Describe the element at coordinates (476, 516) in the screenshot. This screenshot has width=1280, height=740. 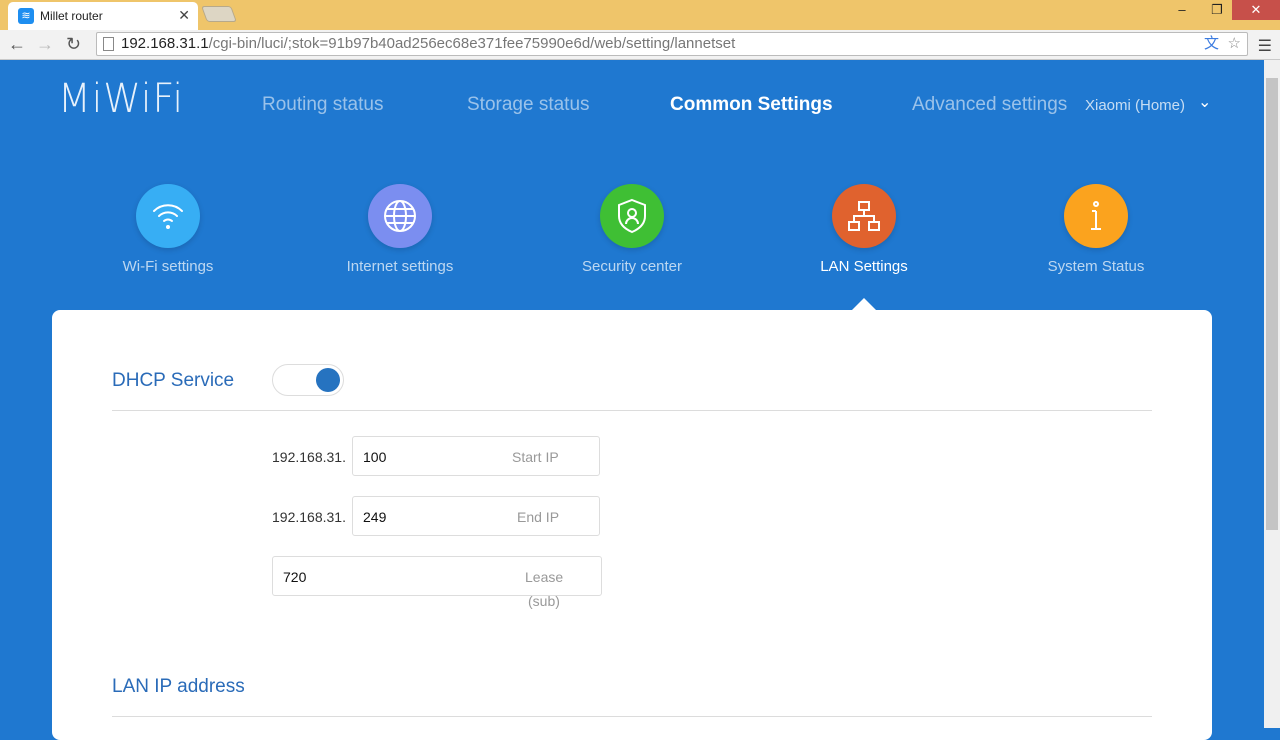
I see `end-ip-input: 249` at that location.